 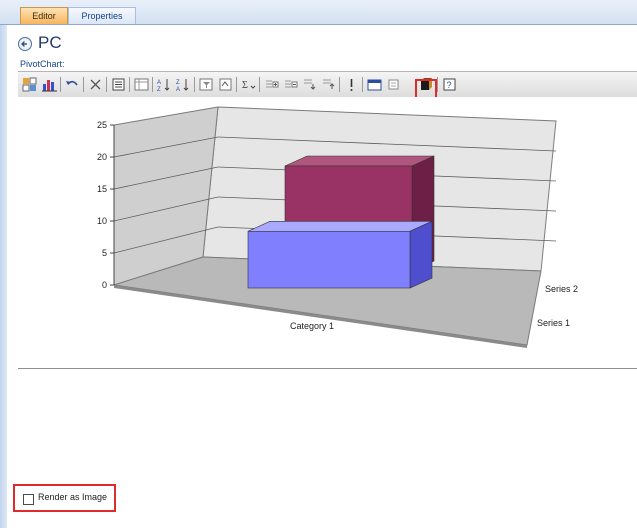 What do you see at coordinates (25, 44) in the screenshot?
I see `back-arrow-icon` at bounding box center [25, 44].